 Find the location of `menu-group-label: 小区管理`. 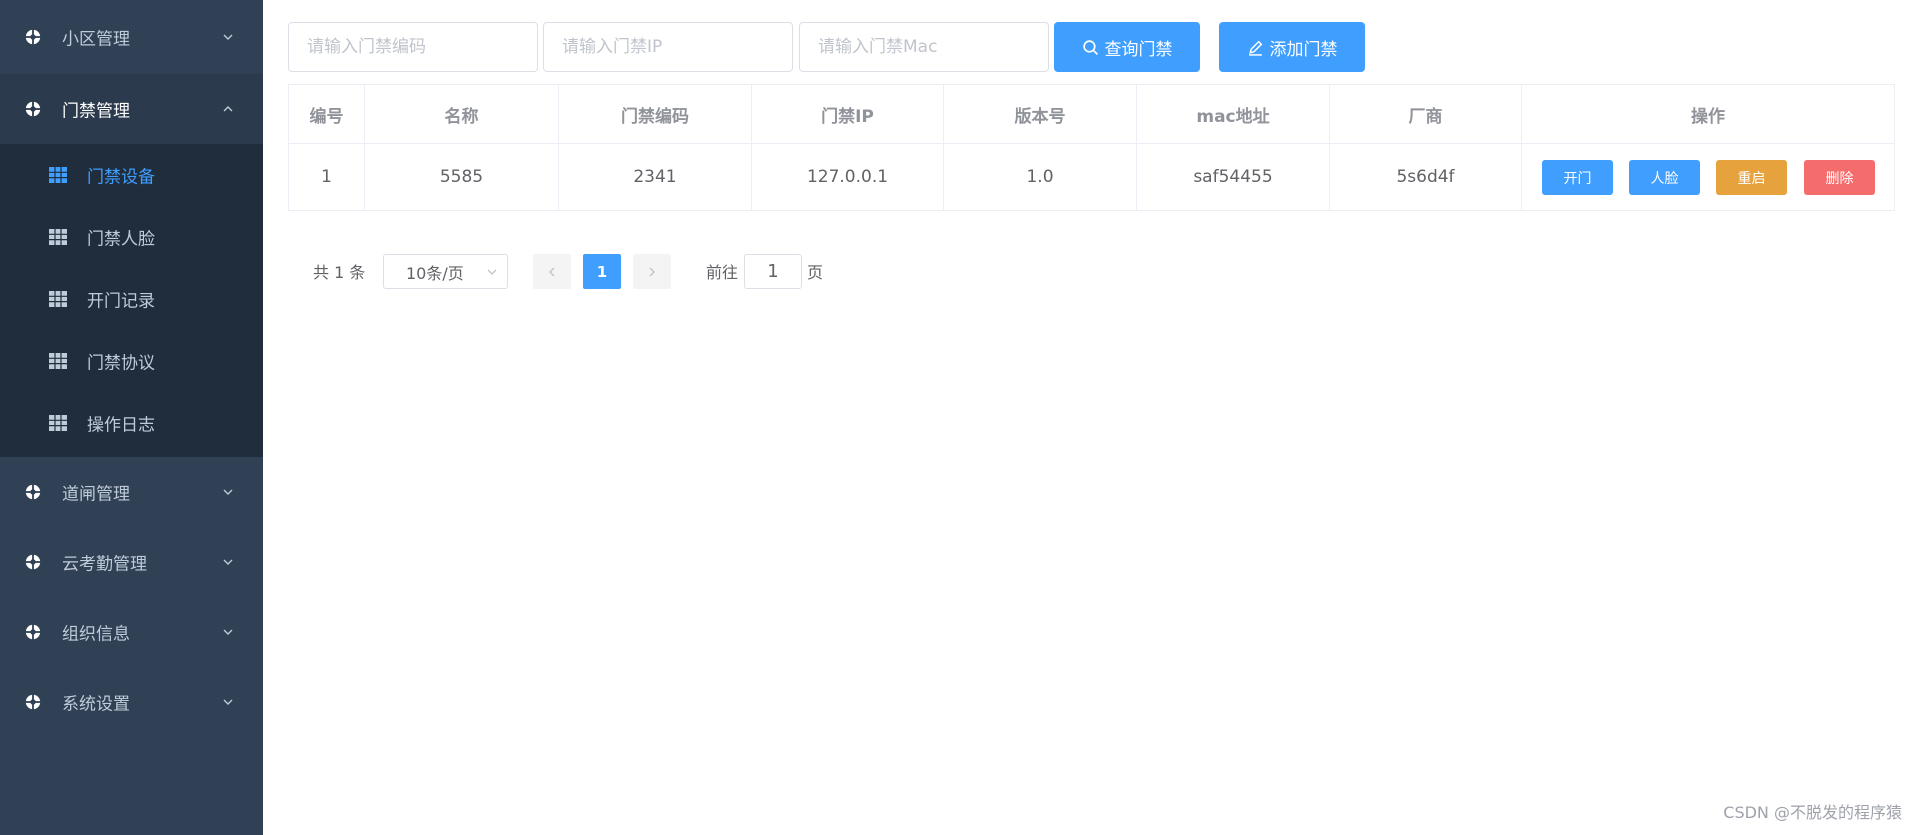

menu-group-label: 小区管理 is located at coordinates (96, 39).